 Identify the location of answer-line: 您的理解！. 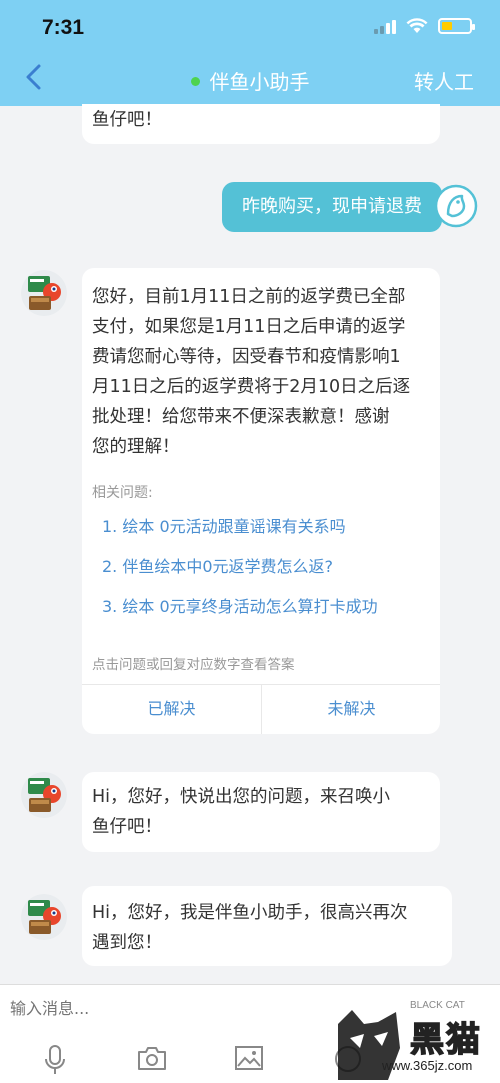
(136, 447).